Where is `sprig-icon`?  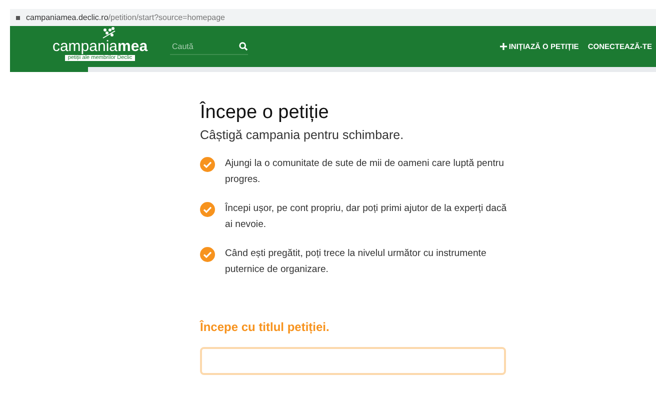 sprig-icon is located at coordinates (109, 32).